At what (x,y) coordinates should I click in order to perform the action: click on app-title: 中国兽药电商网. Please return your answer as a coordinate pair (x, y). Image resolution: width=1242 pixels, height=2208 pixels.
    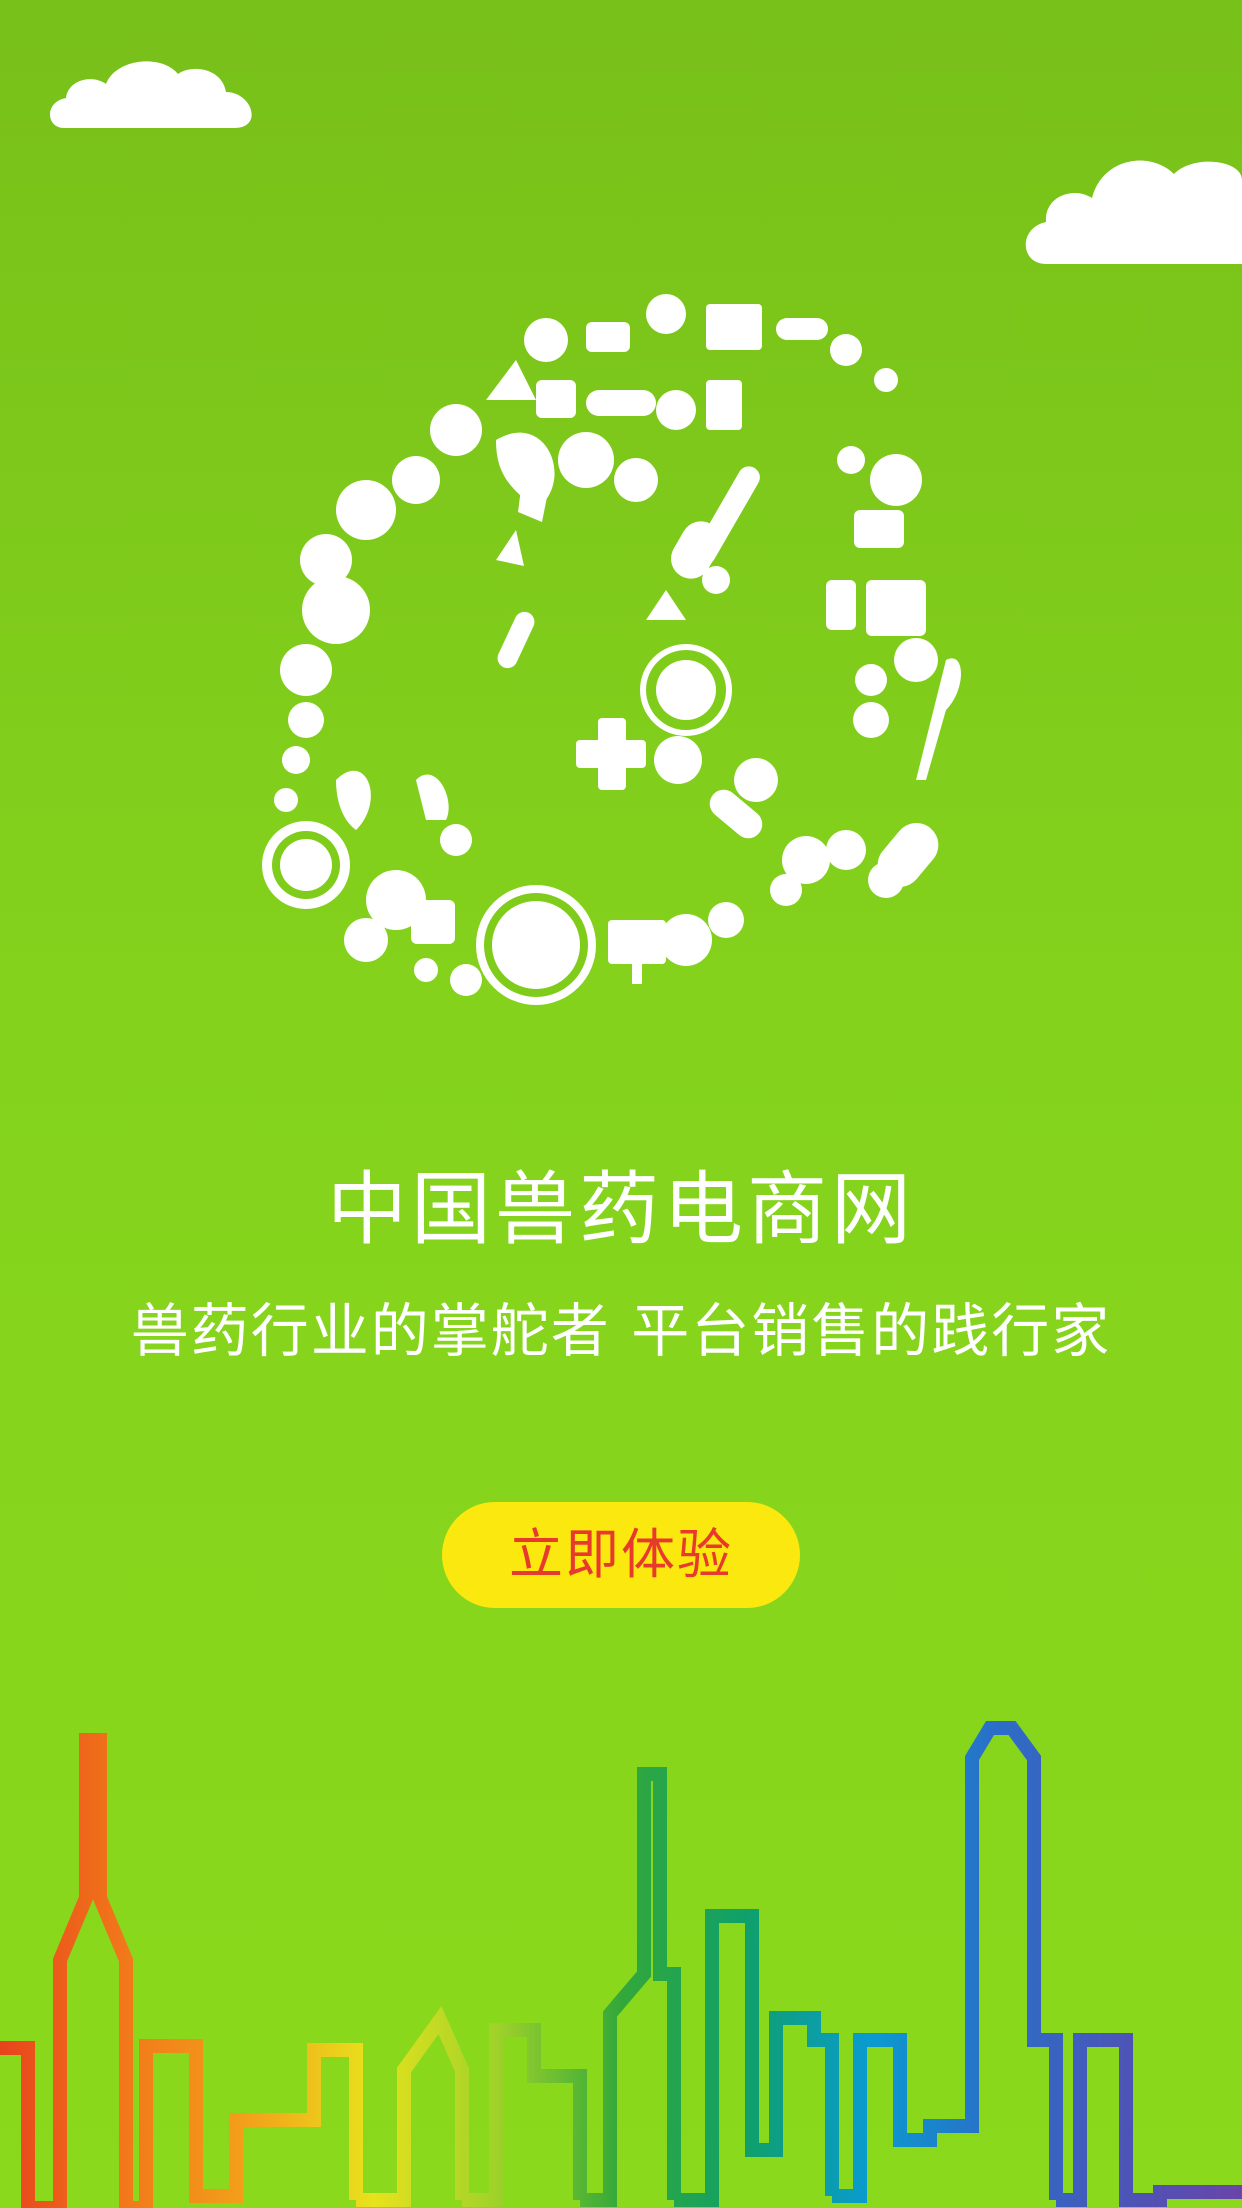
    Looking at the image, I should click on (621, 1209).